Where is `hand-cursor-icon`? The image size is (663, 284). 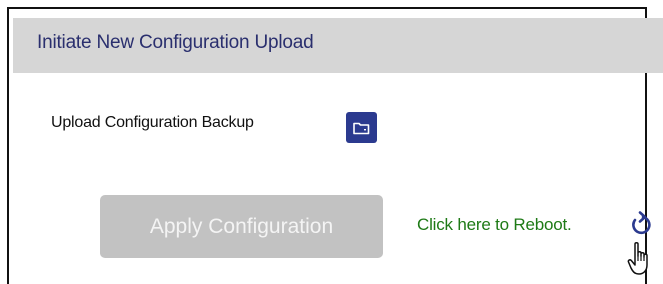 hand-cursor-icon is located at coordinates (637, 258).